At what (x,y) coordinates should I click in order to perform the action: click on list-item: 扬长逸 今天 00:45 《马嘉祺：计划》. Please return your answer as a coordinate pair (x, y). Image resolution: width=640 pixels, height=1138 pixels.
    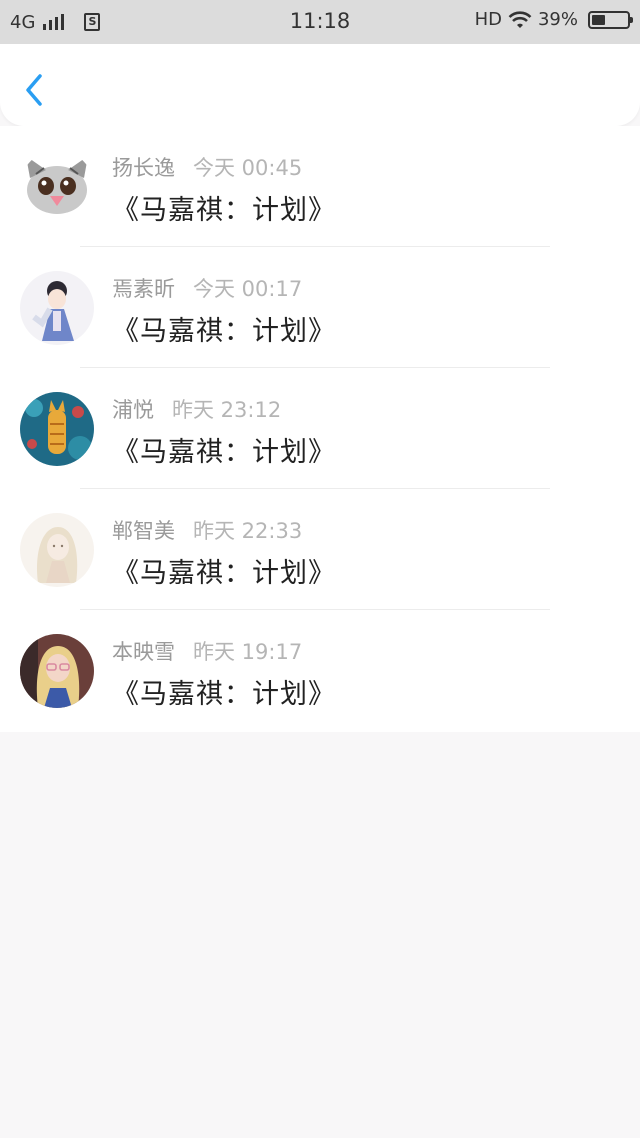
    Looking at the image, I should click on (320, 186).